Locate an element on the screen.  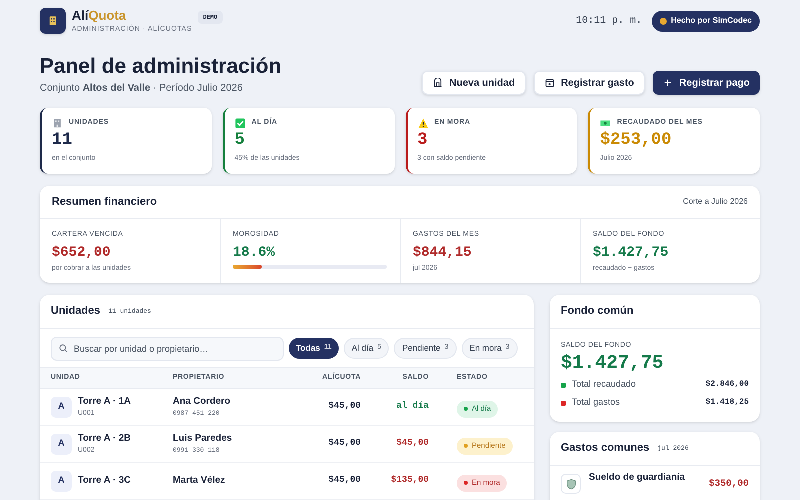
fund-value: $1.427,75 is located at coordinates (613, 363).